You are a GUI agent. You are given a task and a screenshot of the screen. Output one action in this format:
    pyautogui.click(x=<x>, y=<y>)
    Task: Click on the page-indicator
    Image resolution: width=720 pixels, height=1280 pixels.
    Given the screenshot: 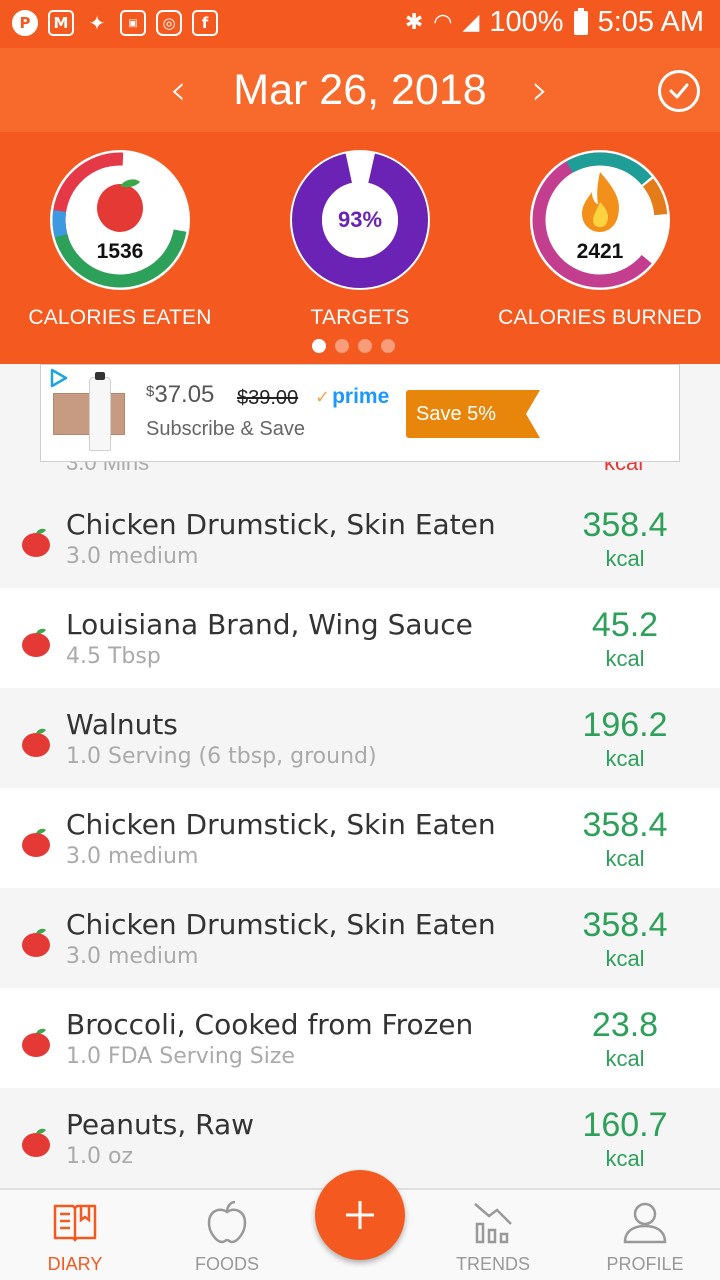 What is the action you would take?
    pyautogui.click(x=353, y=346)
    